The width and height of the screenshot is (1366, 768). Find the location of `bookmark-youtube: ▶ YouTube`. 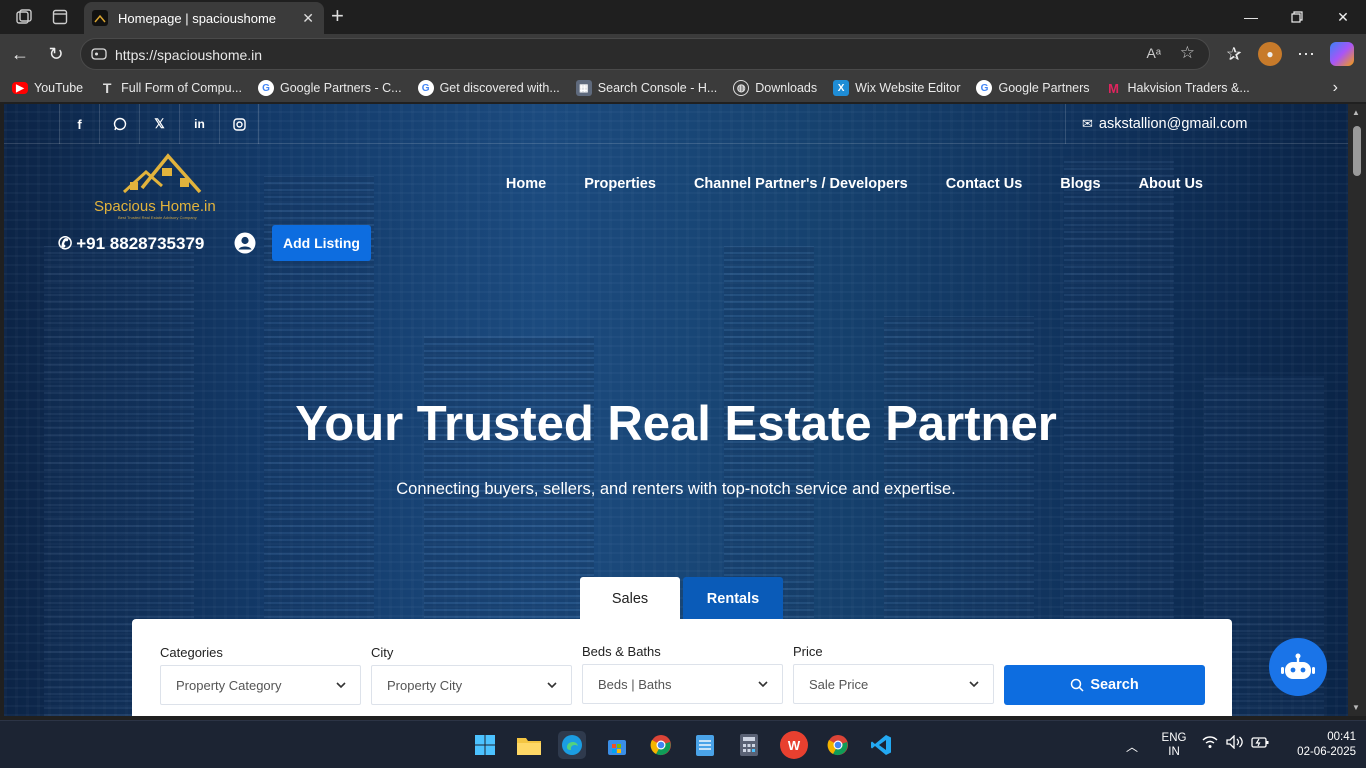

bookmark-youtube: ▶ YouTube is located at coordinates (47, 88).